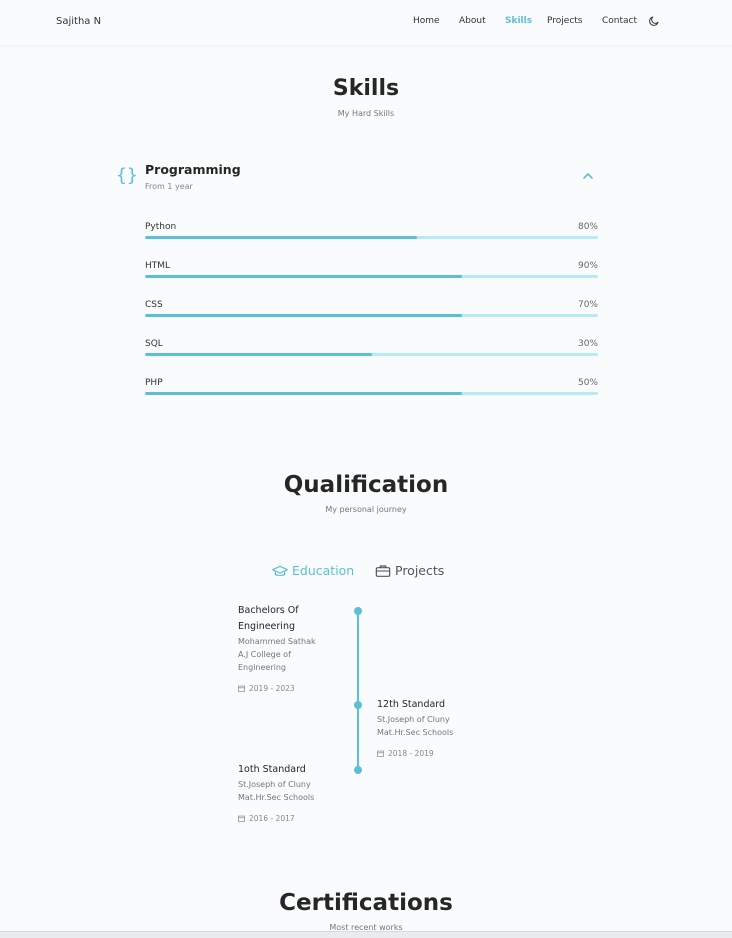  I want to click on qualification-institution: A.J College of, so click(264, 654).